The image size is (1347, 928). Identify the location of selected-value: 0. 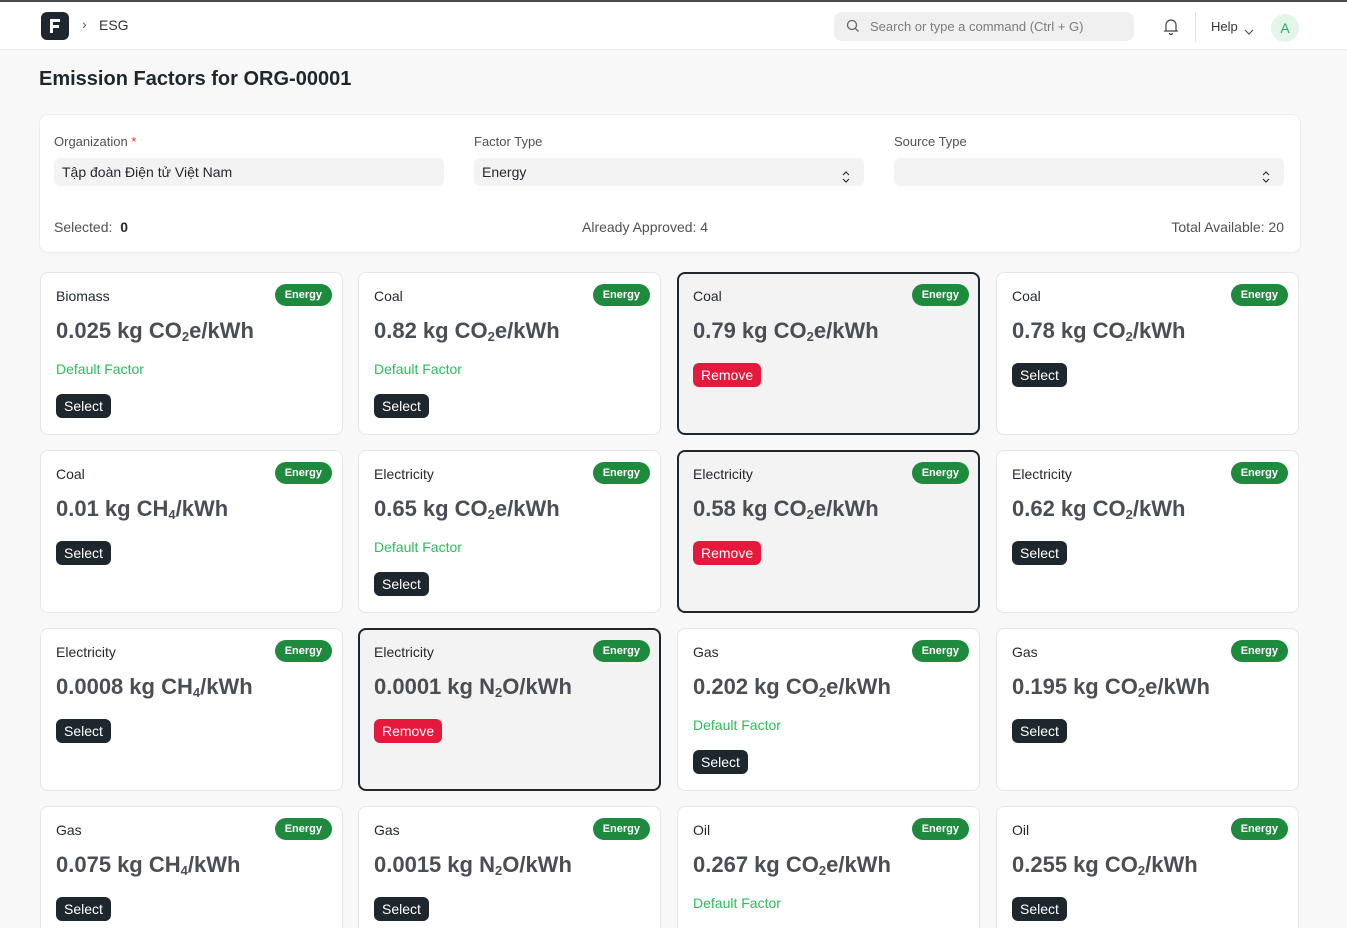
(124, 227).